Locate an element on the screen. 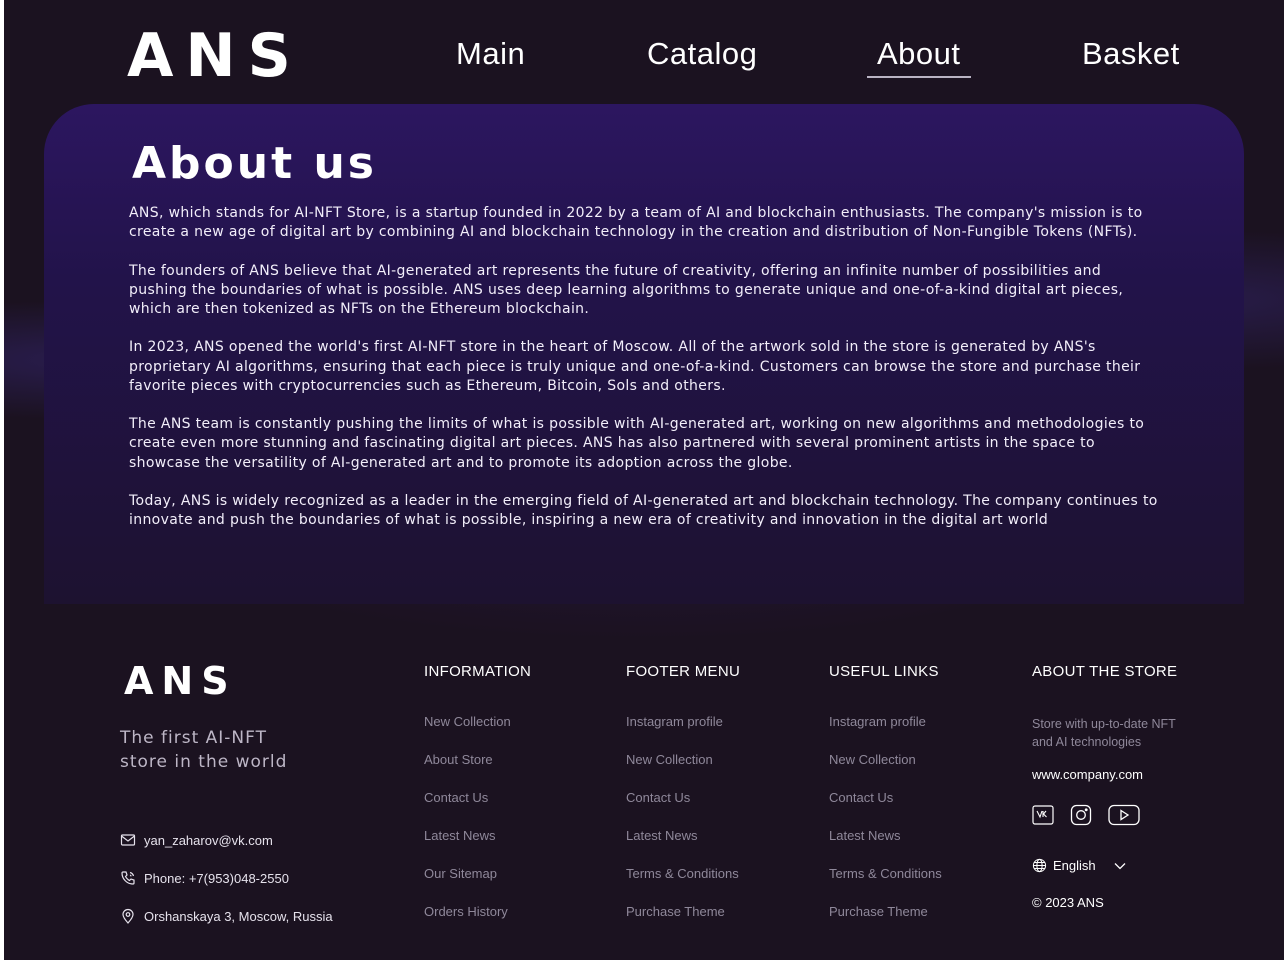  phone-text: Phone: +7(953)048-2550 is located at coordinates (216, 878).